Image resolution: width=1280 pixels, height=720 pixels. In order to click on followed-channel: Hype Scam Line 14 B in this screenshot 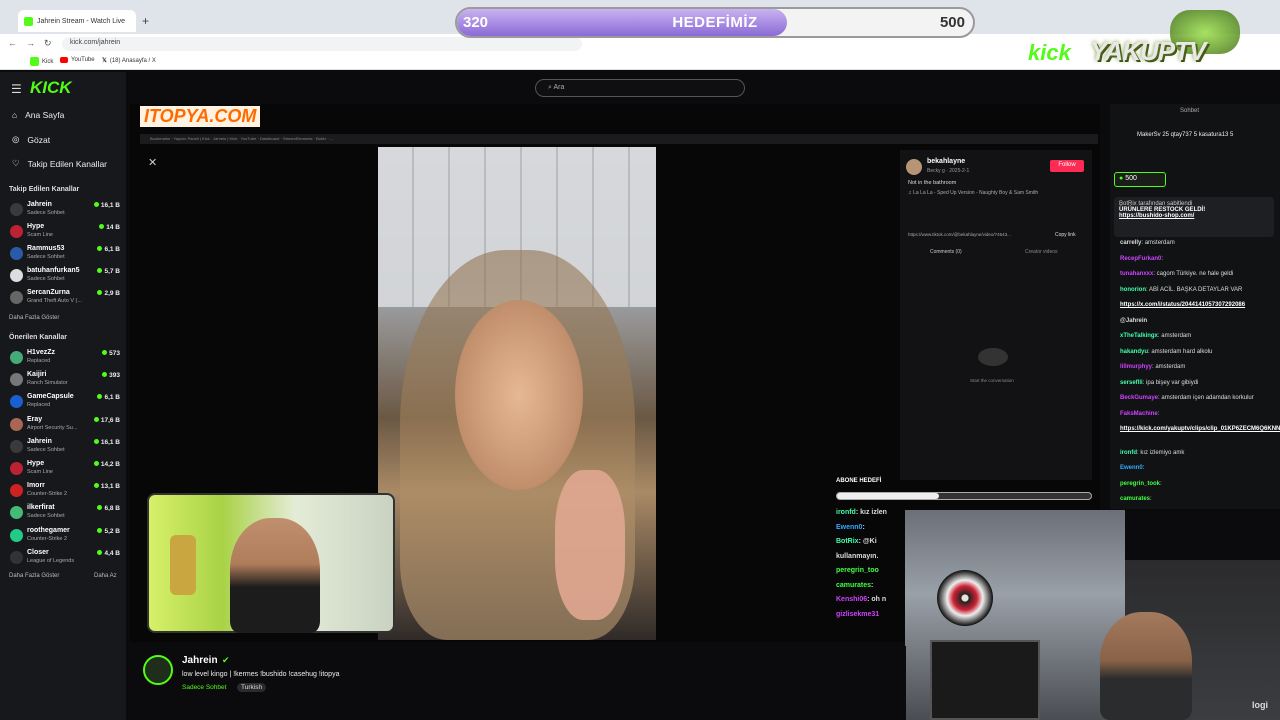, I will do `click(66, 233)`.